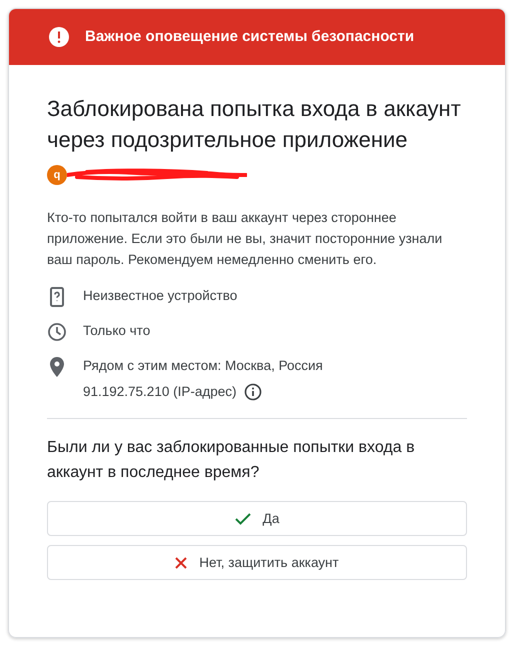 This screenshot has height=648, width=514. Describe the element at coordinates (116, 331) in the screenshot. I see `detail-text: Только что` at that location.